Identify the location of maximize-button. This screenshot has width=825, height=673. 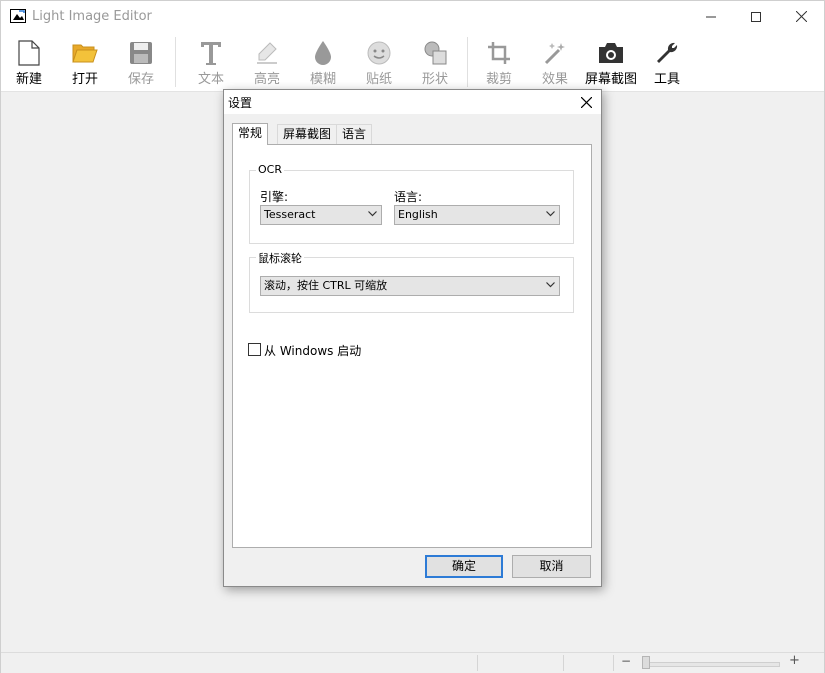
(756, 16).